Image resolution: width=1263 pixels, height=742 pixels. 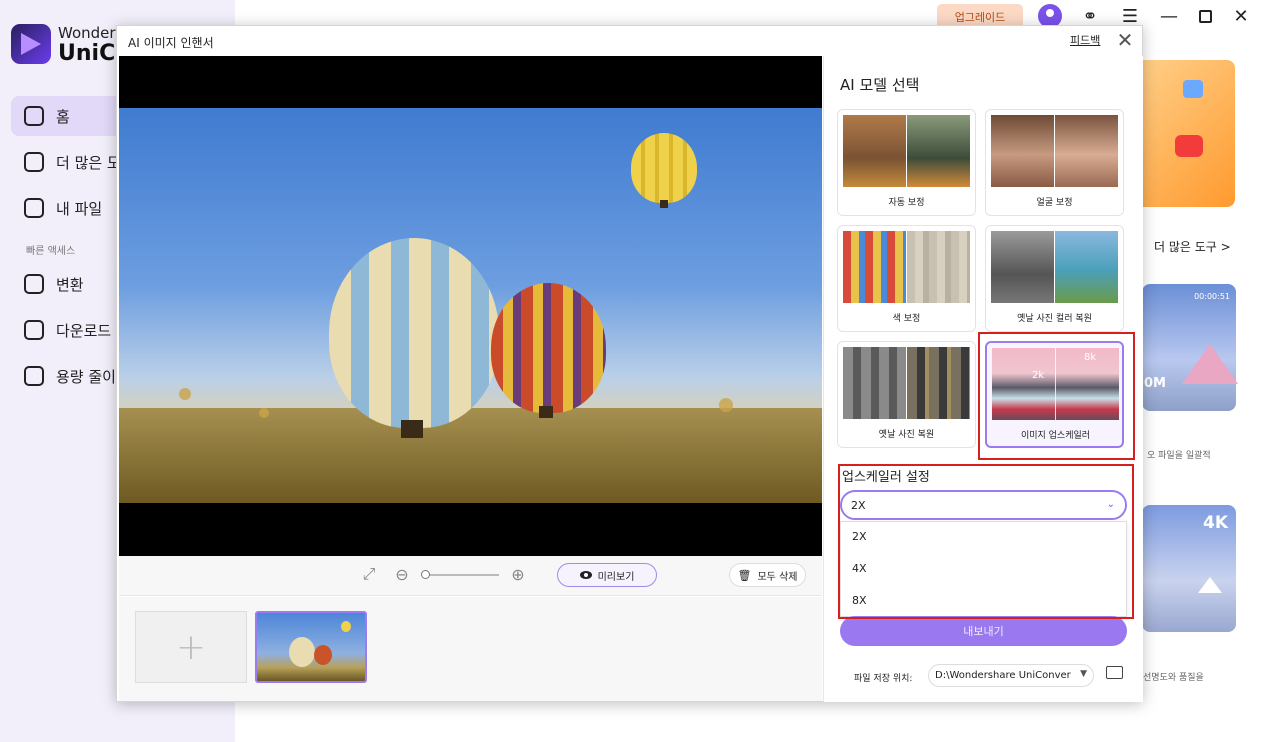 I want to click on sidebar-item-label: 변환, so click(x=70, y=284).